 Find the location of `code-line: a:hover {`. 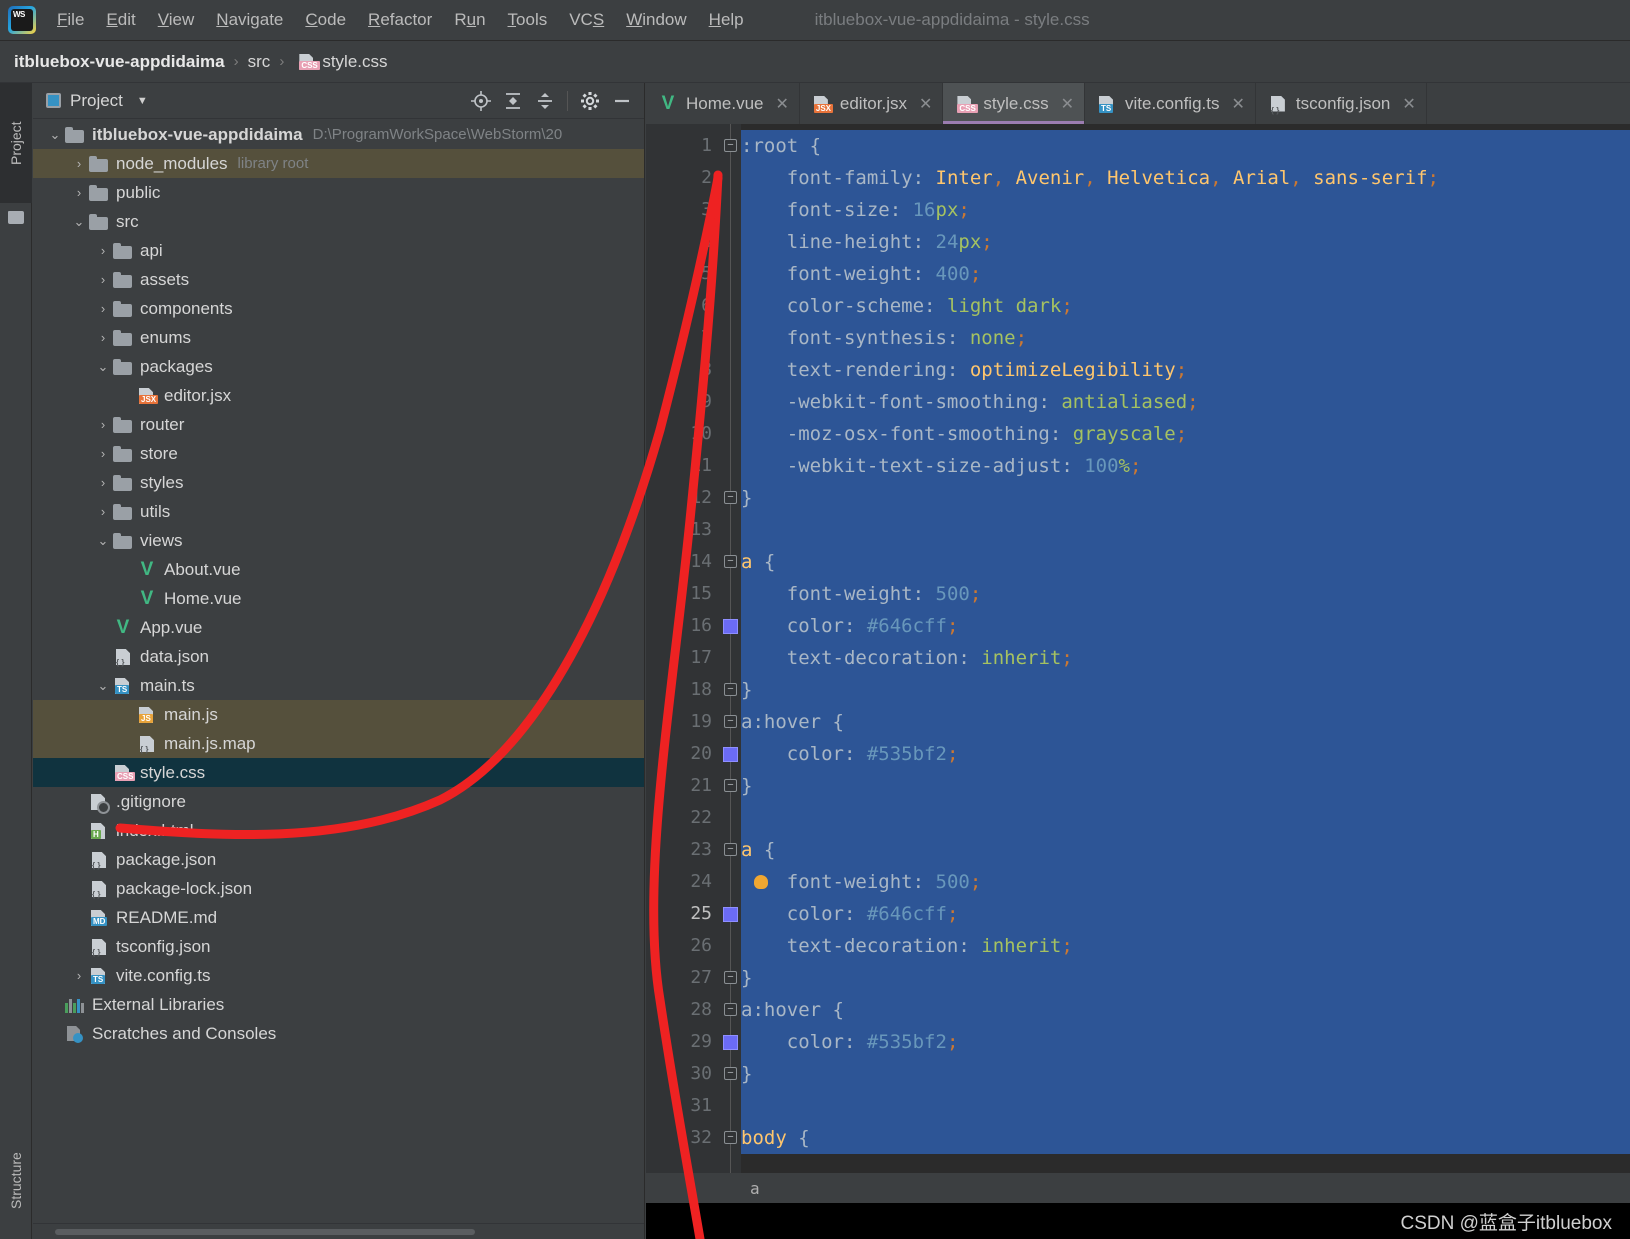

code-line: a:hover { is located at coordinates (1185, 722).